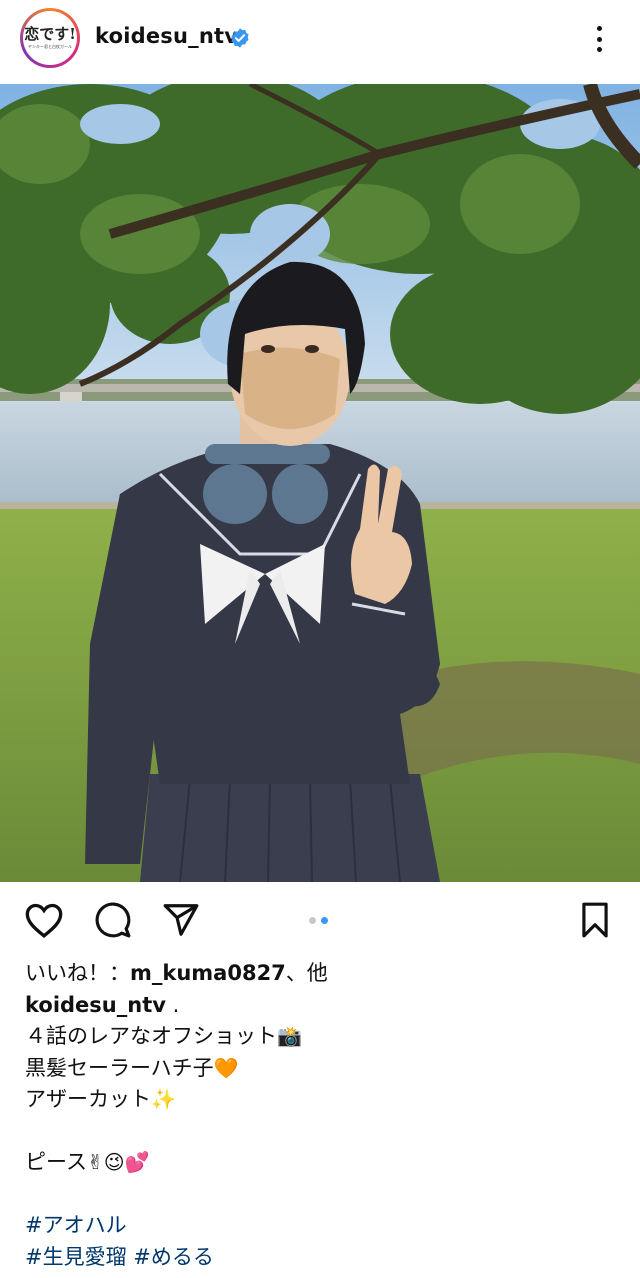 This screenshot has width=640, height=1278. What do you see at coordinates (226, 1067) in the screenshot?
I see `orange-heart-emoji-icon: 🧡` at bounding box center [226, 1067].